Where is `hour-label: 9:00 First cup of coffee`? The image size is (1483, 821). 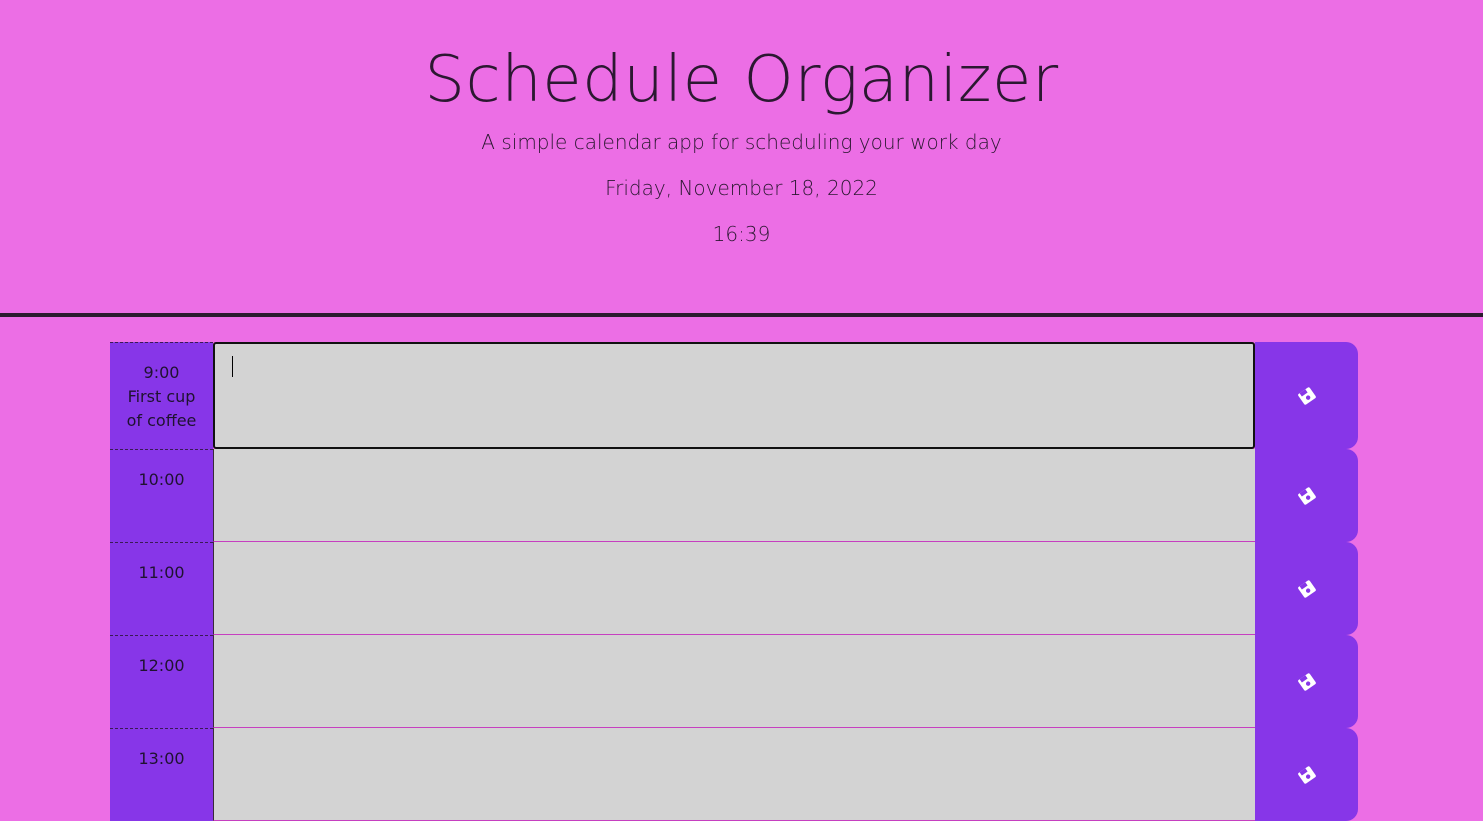
hour-label: 9:00 First cup of coffee is located at coordinates (161, 395).